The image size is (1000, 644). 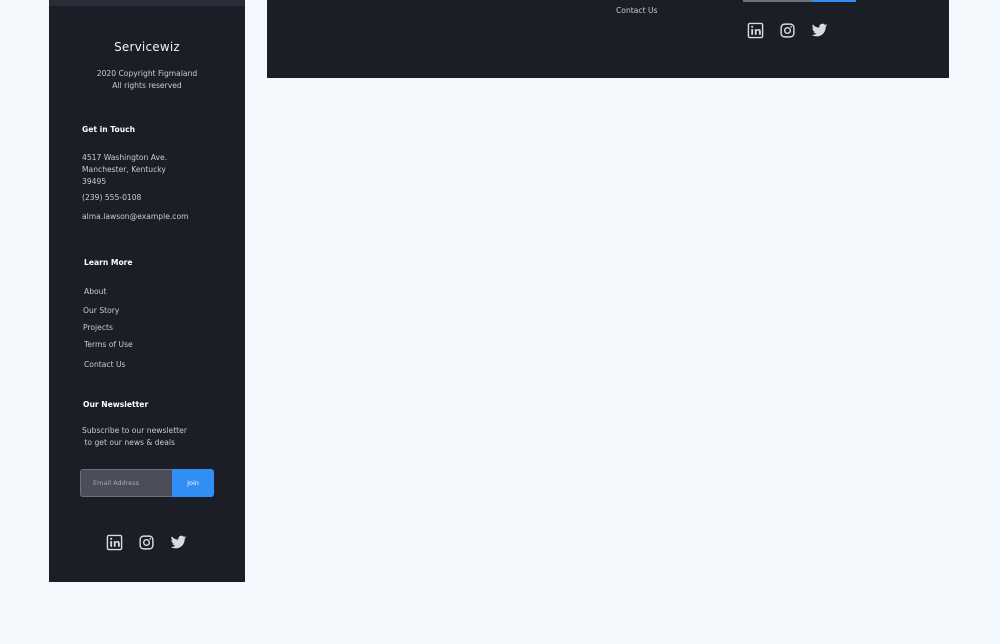 What do you see at coordinates (111, 198) in the screenshot?
I see `phone-link: (239) 555-0108` at bounding box center [111, 198].